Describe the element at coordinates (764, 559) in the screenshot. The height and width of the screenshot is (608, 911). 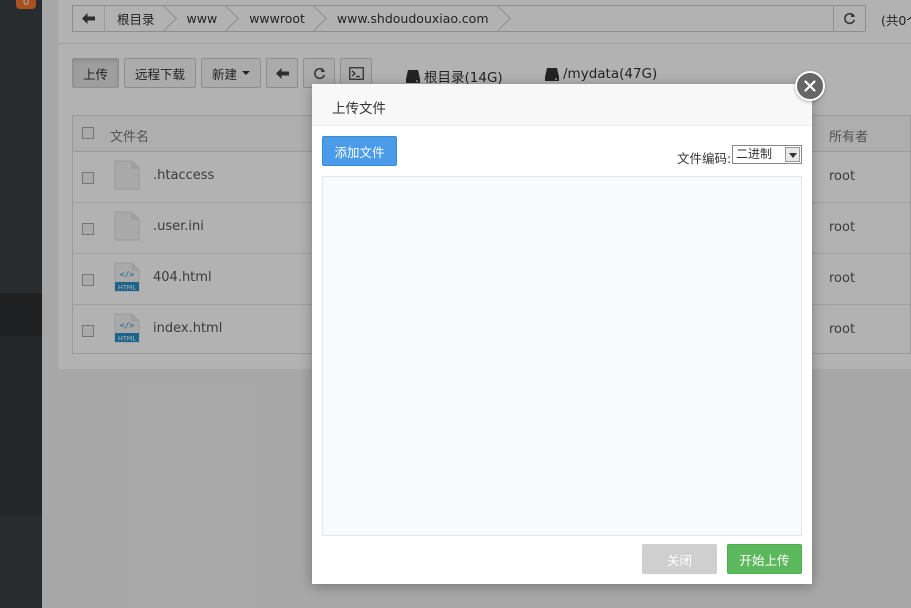
I see `start-upload-button: 开始上传` at that location.